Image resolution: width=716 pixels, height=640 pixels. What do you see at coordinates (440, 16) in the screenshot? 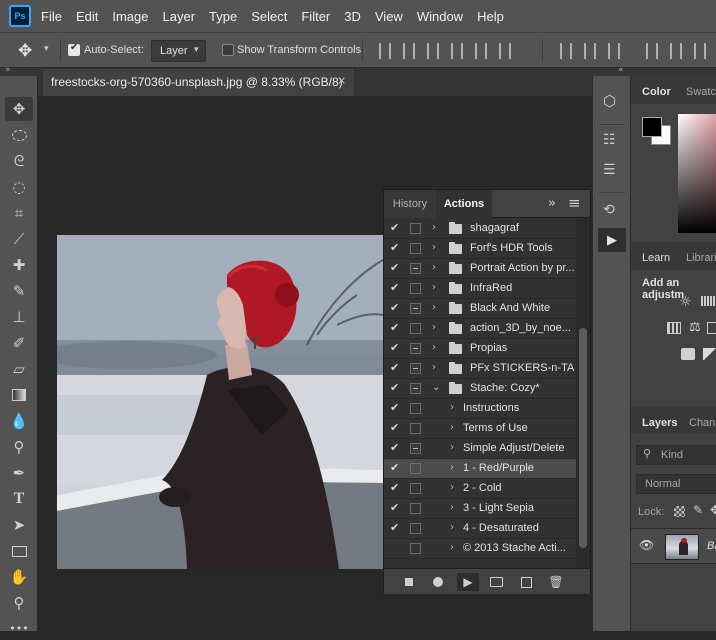
I see `menu-window: Window` at bounding box center [440, 16].